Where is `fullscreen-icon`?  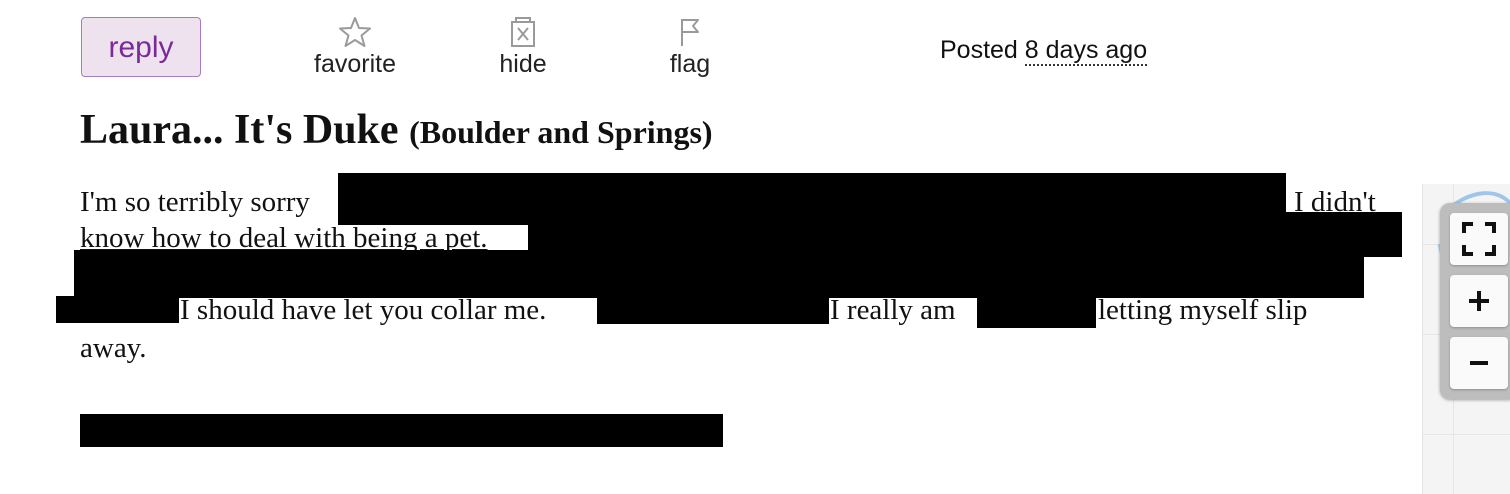 fullscreen-icon is located at coordinates (1479, 239).